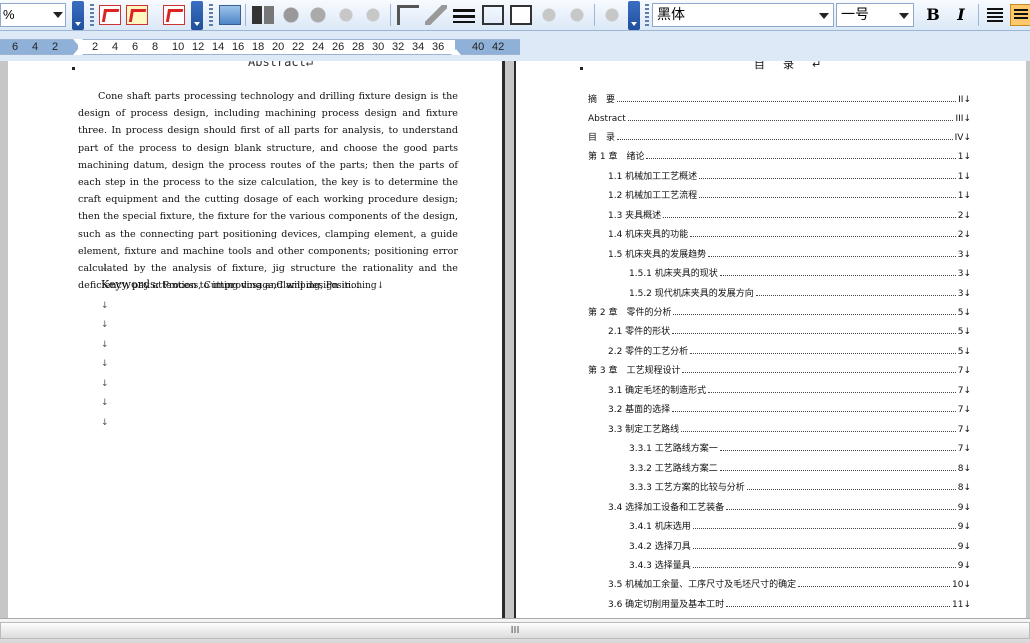 This screenshot has width=1030, height=643. I want to click on toc-entry-page: 8↓, so click(964, 469).